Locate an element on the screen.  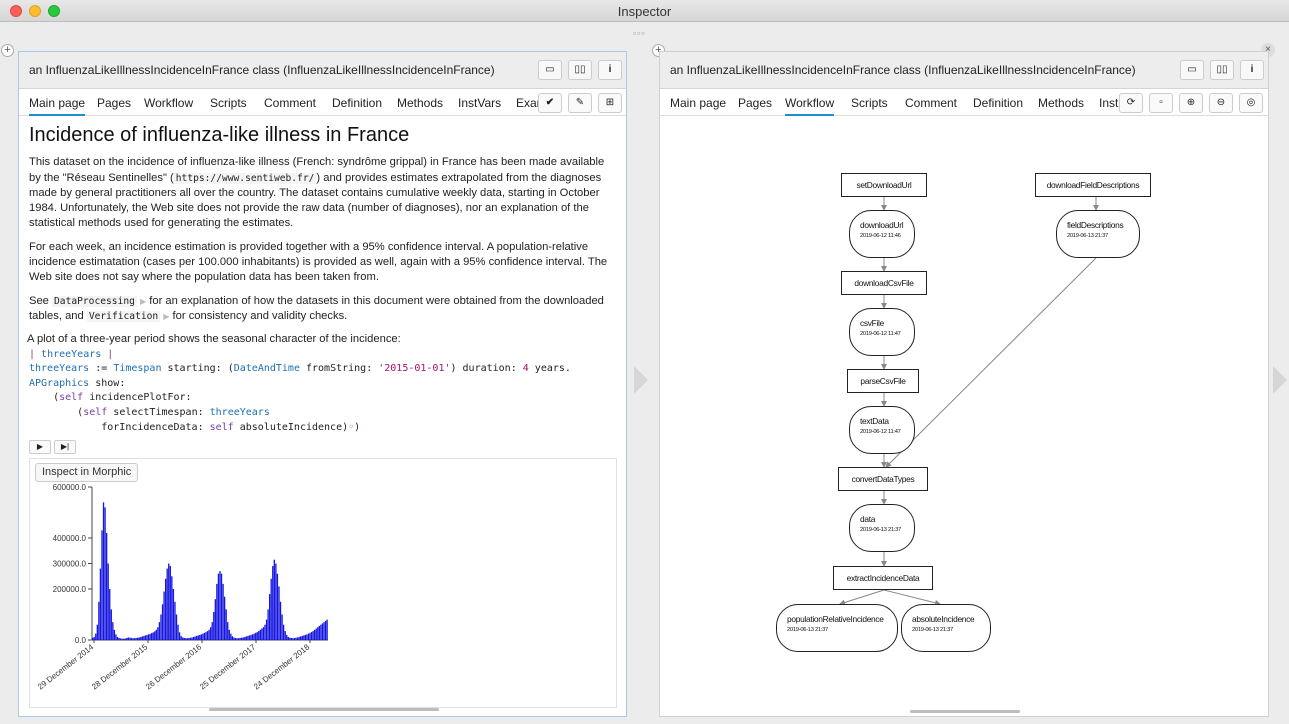
tab-examples: Exar is located at coordinates (528, 103).